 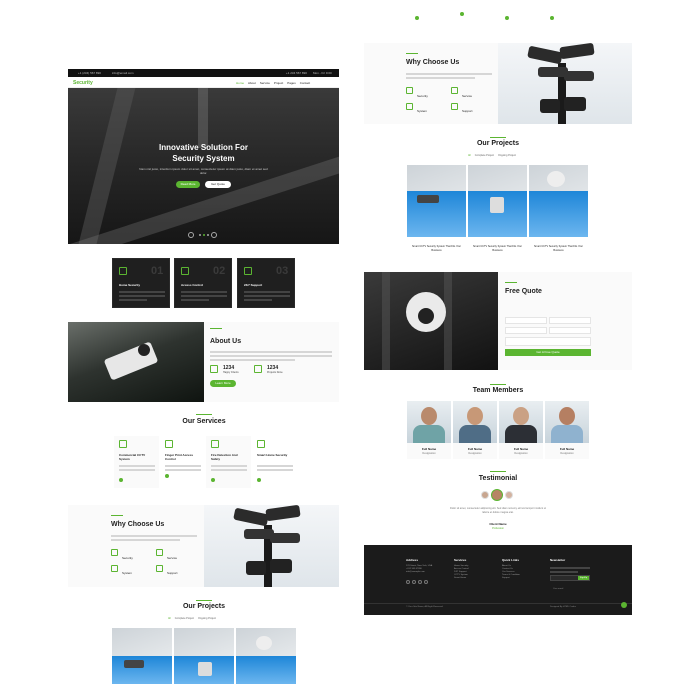 I want to click on feature-card-2: 02 Access Control, so click(x=203, y=283).